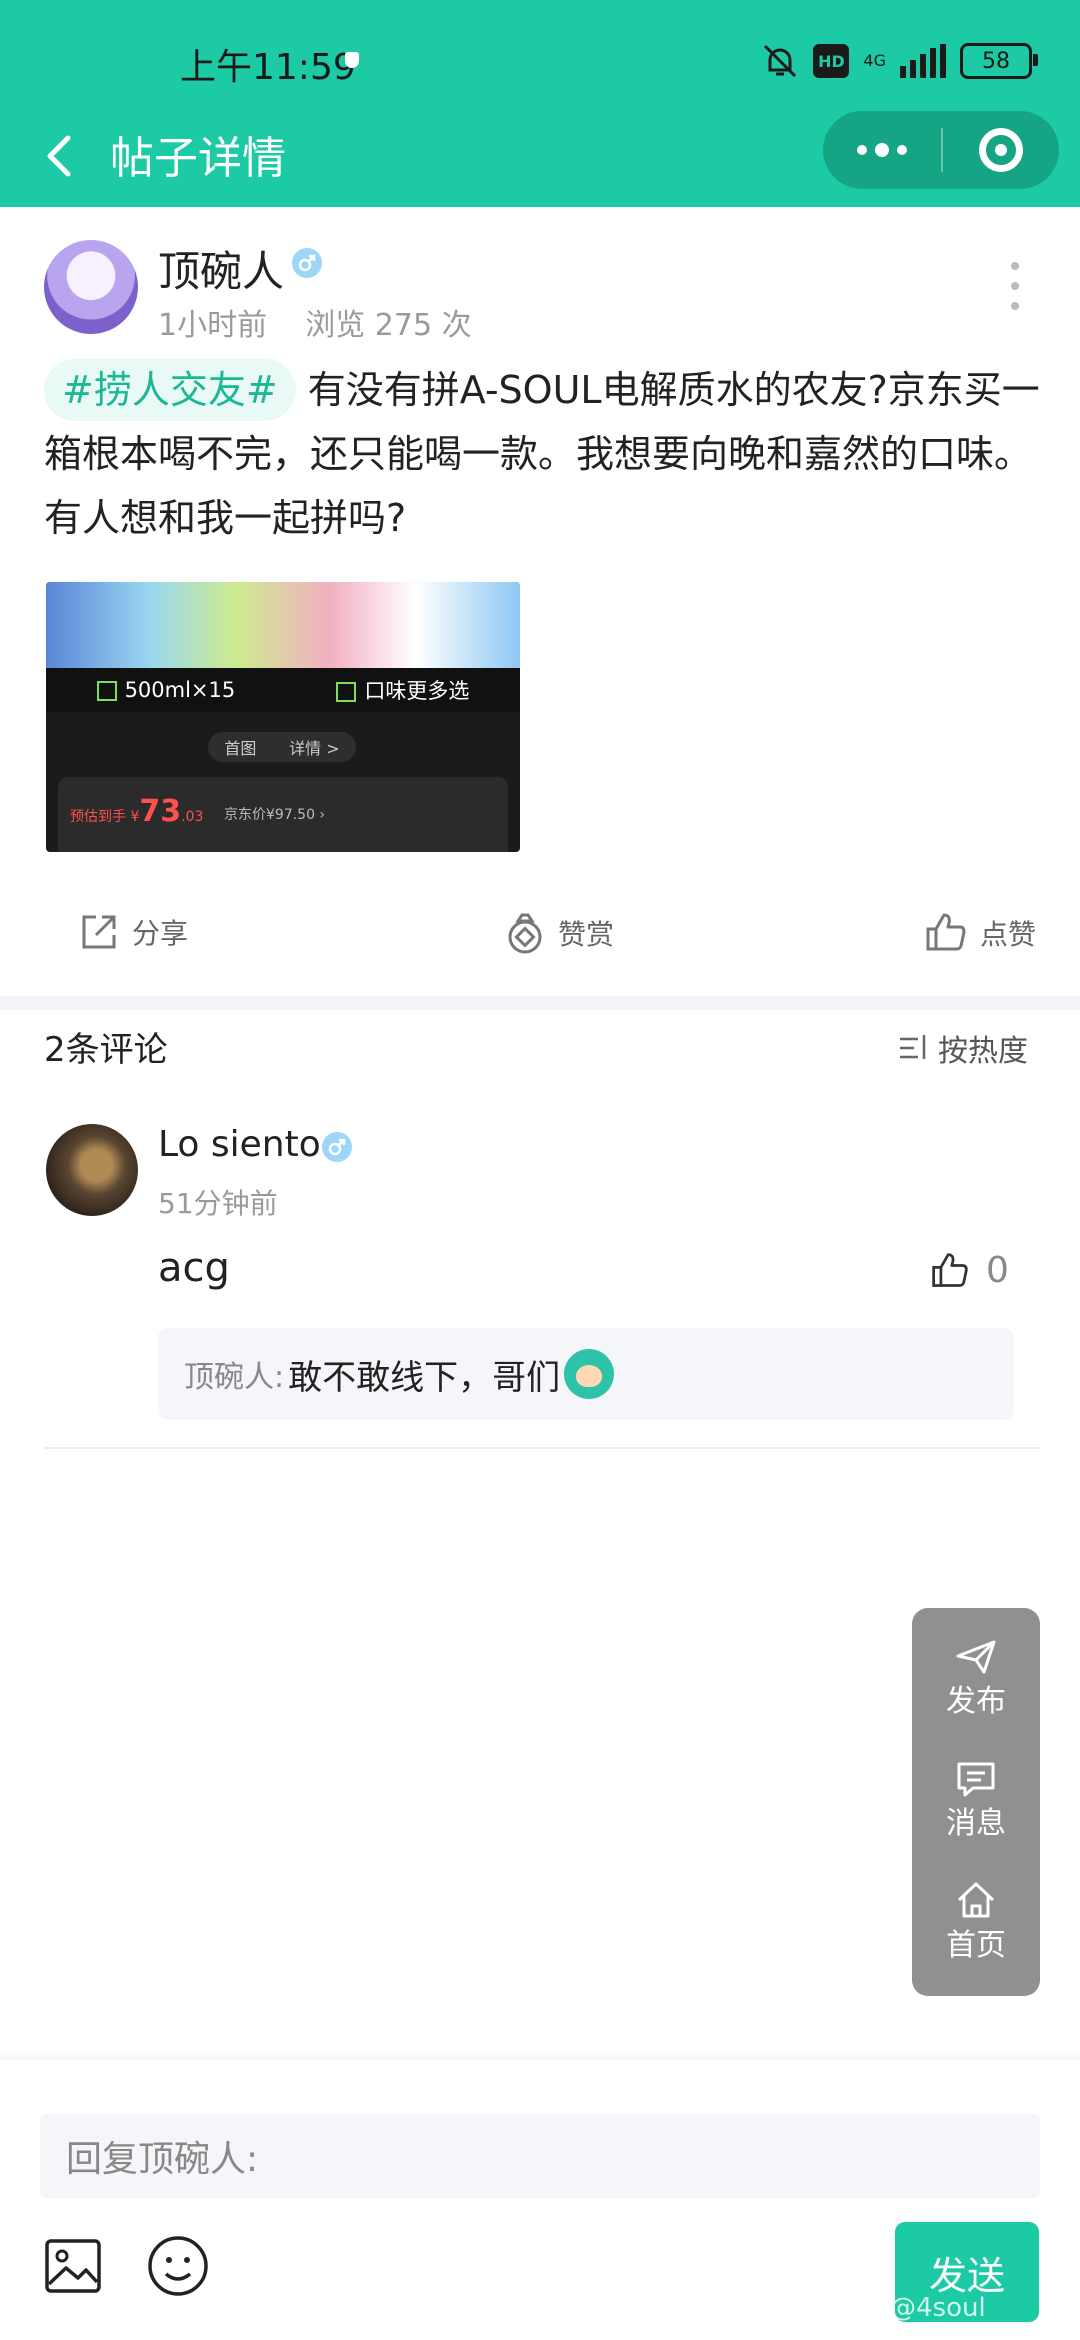 Image resolution: width=1080 pixels, height=2340 pixels. What do you see at coordinates (218, 1203) in the screenshot?
I see `comment-time: 51分钟前` at bounding box center [218, 1203].